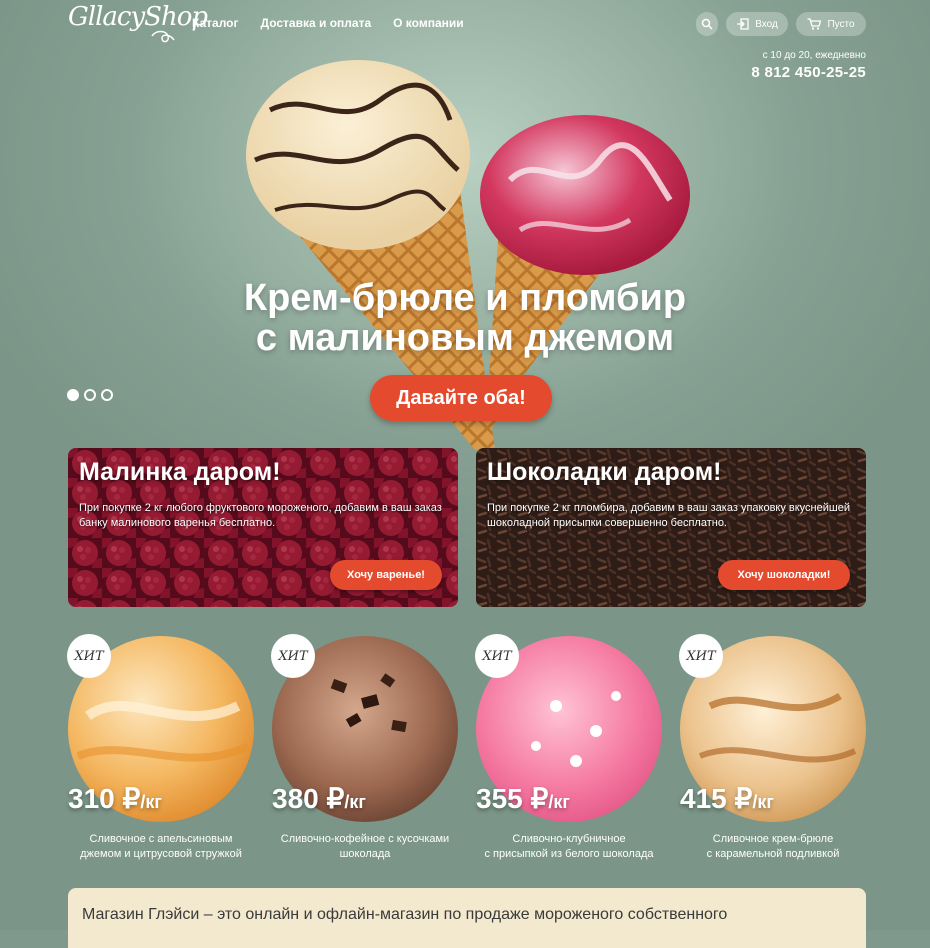 The image size is (930, 948). What do you see at coordinates (784, 575) in the screenshot?
I see `want-chocolate-button: Хочу шоколадки!` at bounding box center [784, 575].